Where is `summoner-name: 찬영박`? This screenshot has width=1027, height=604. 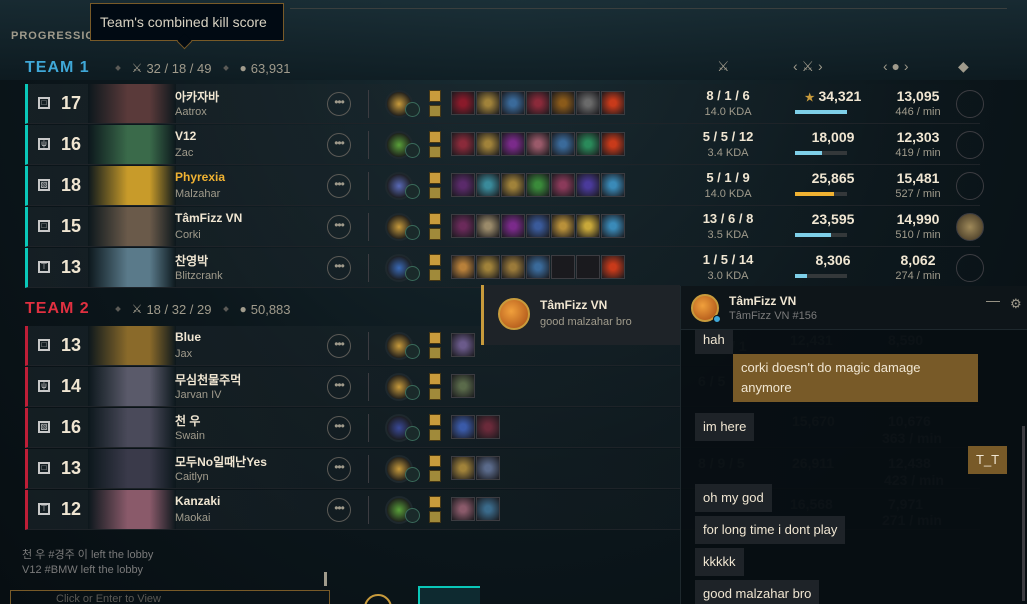 summoner-name: 찬영박 is located at coordinates (191, 260).